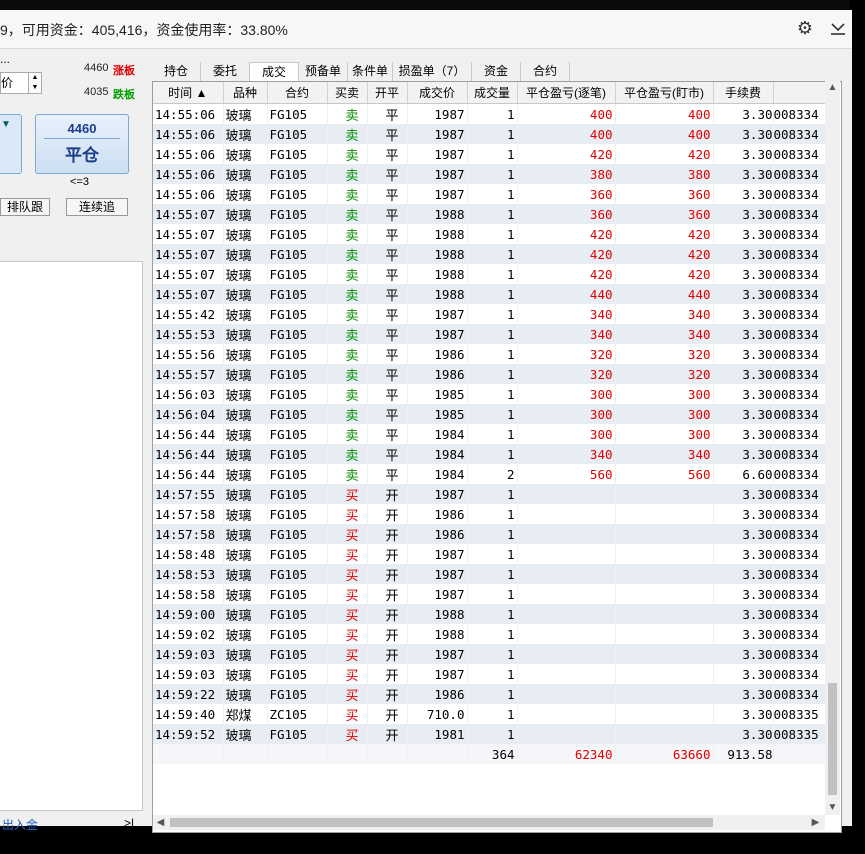 The image size is (865, 854). Describe the element at coordinates (274, 72) in the screenshot. I see `tab-trades: 成交` at that location.